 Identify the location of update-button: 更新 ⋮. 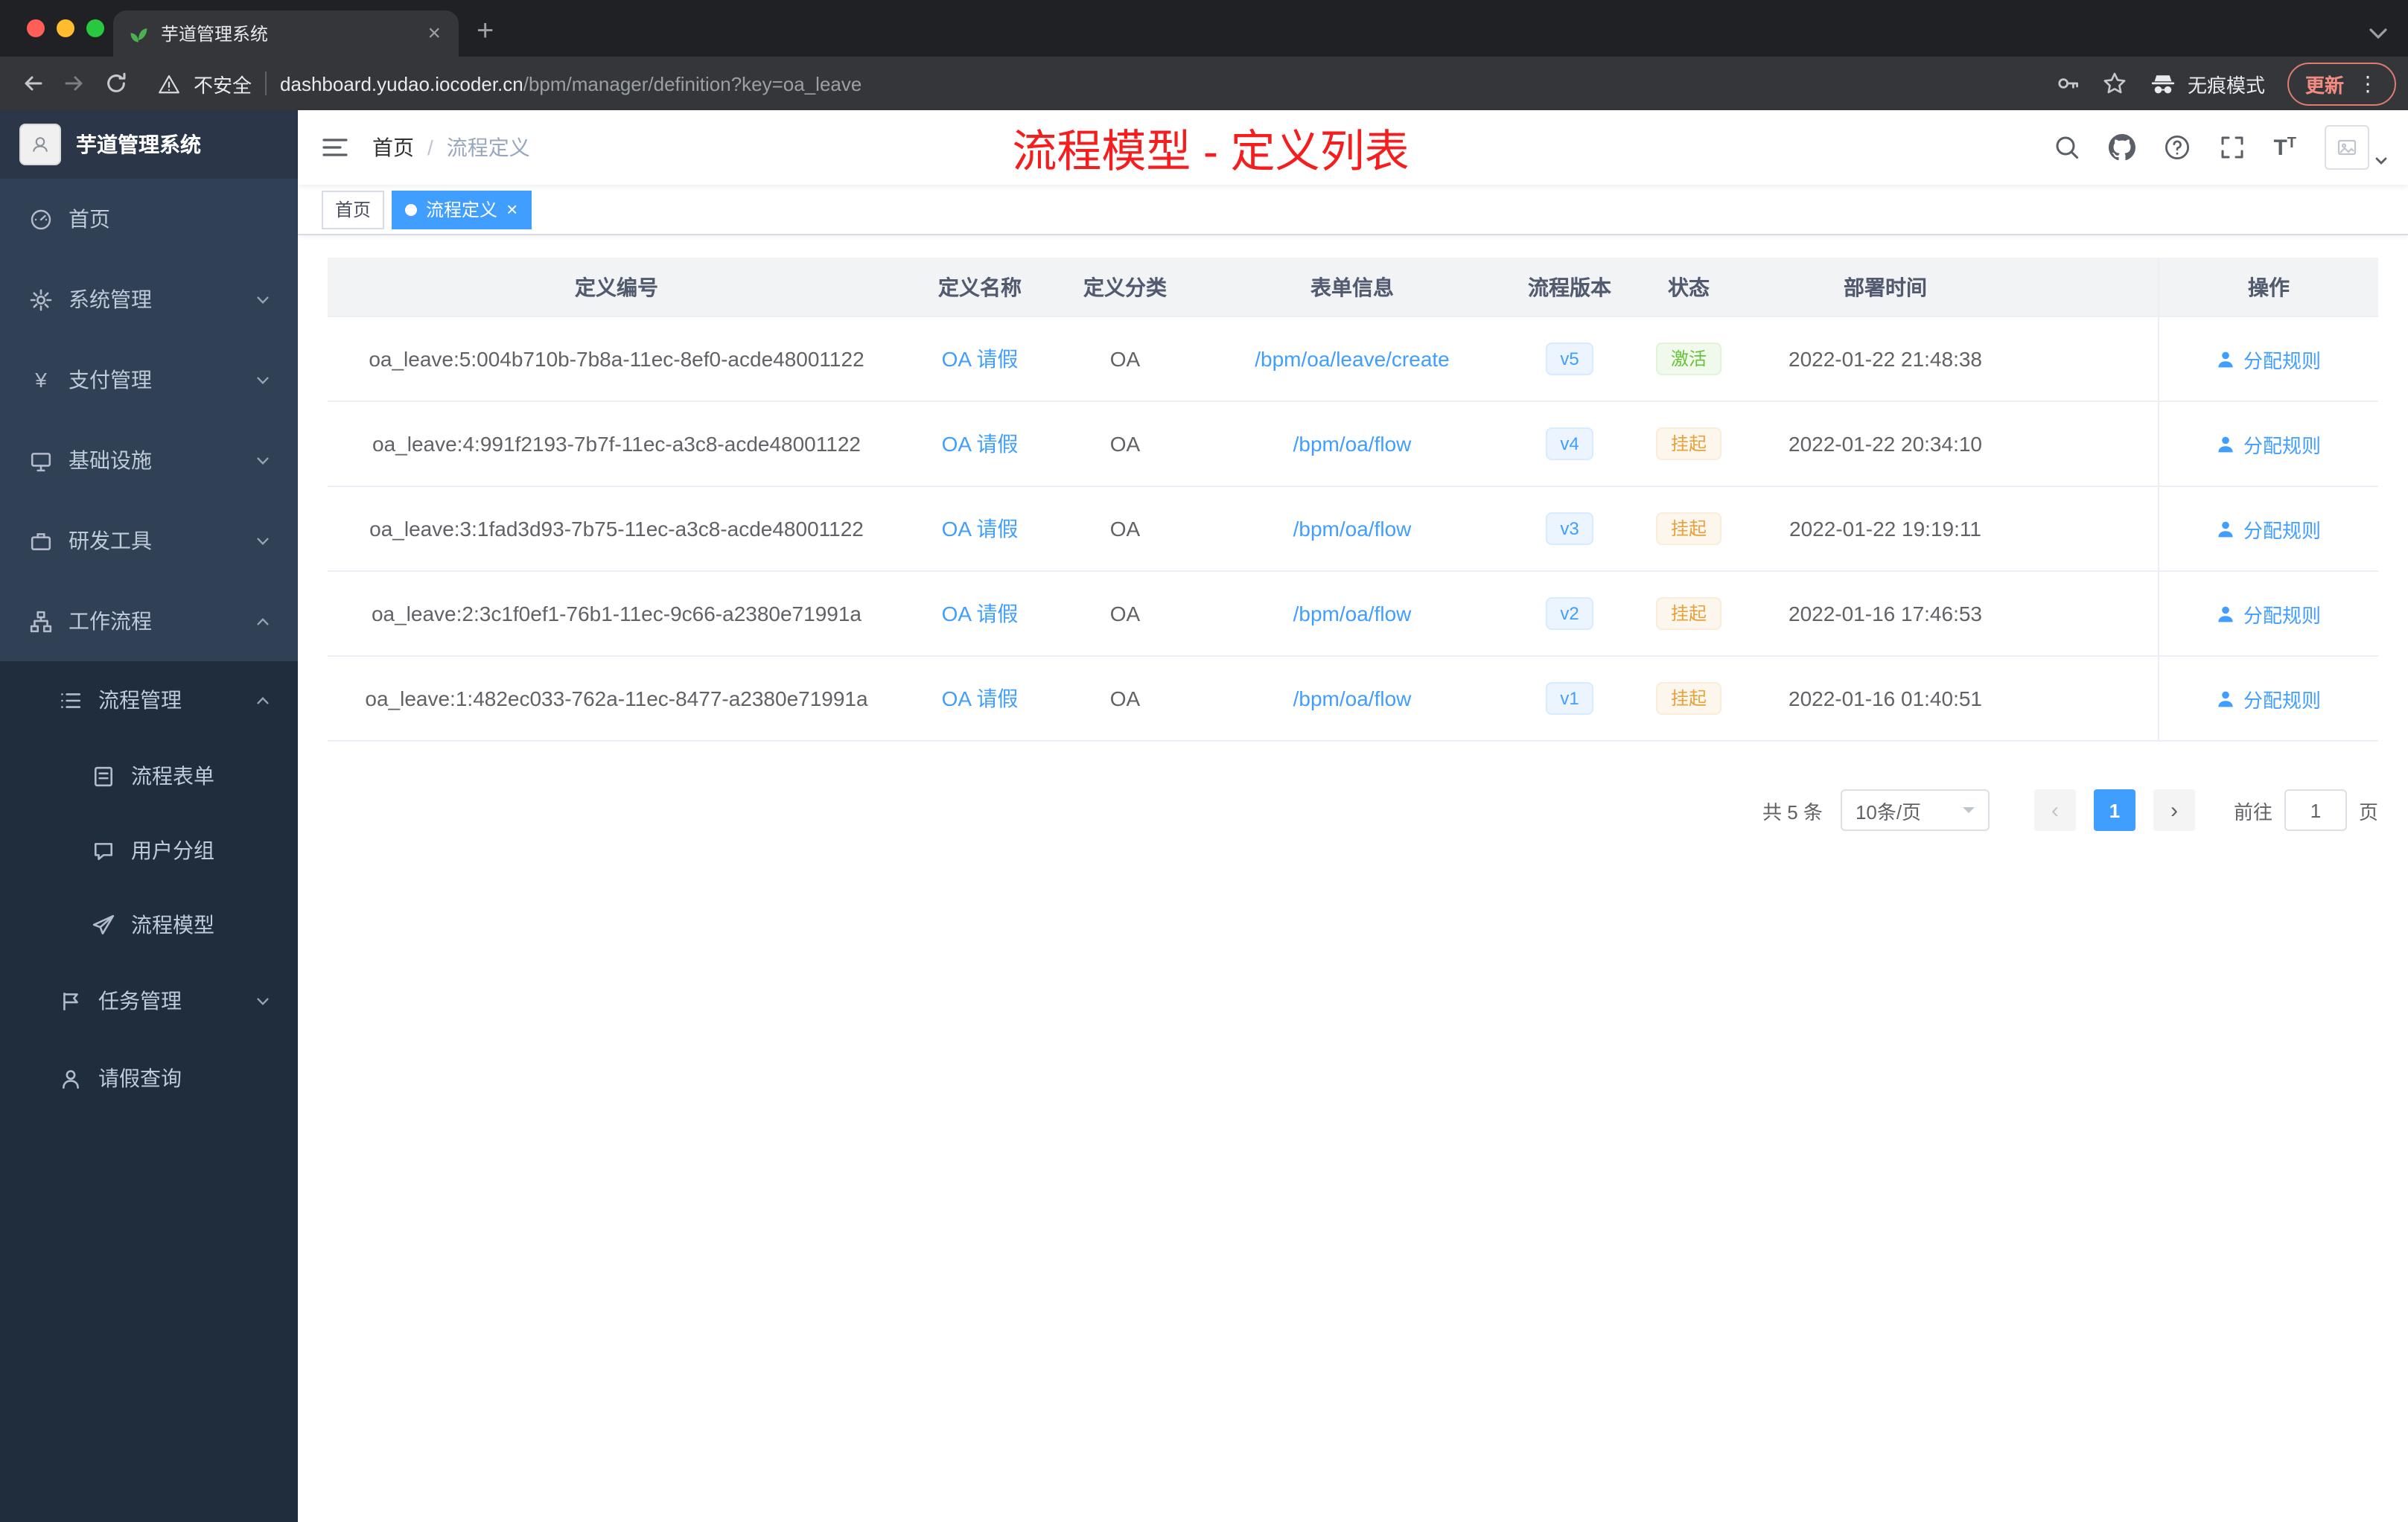
(2341, 83).